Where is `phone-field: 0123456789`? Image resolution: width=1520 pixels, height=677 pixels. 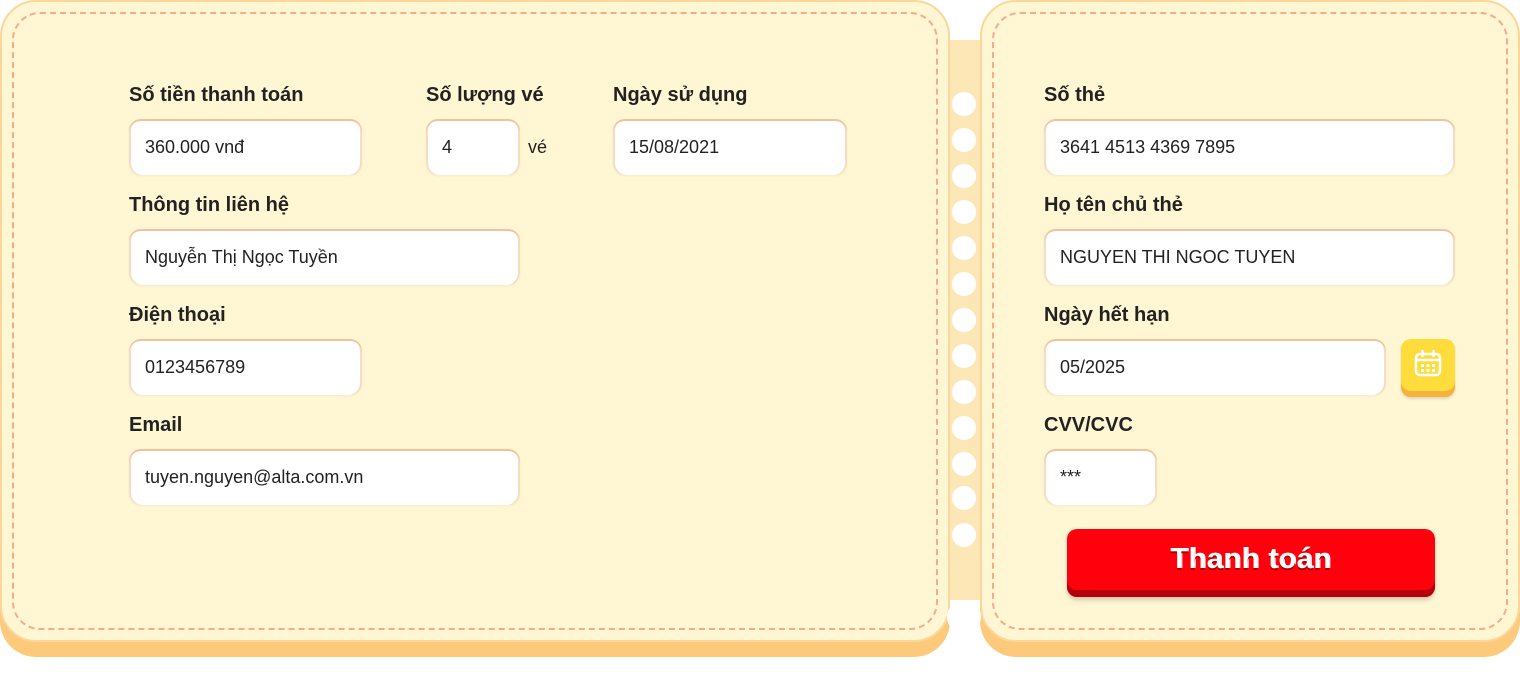
phone-field: 0123456789 is located at coordinates (245, 367).